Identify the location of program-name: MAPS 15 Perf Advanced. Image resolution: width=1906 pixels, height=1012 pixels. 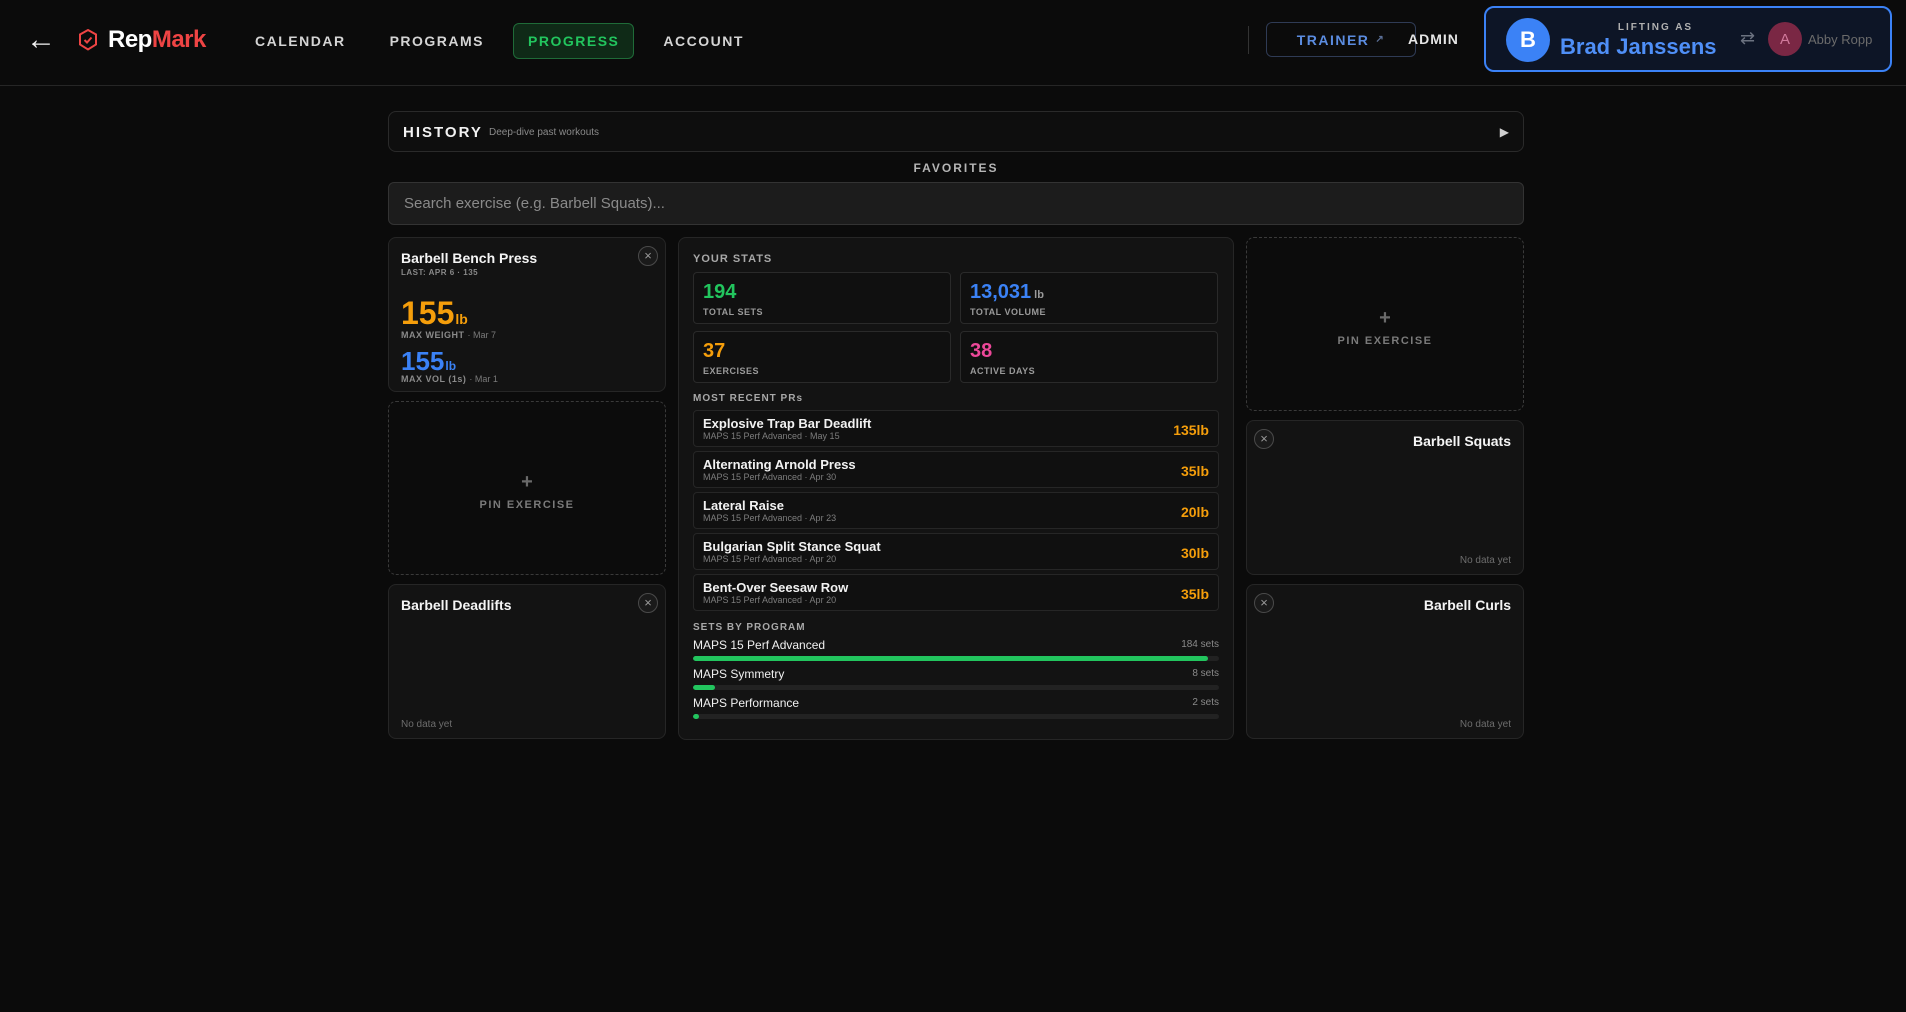
(759, 645).